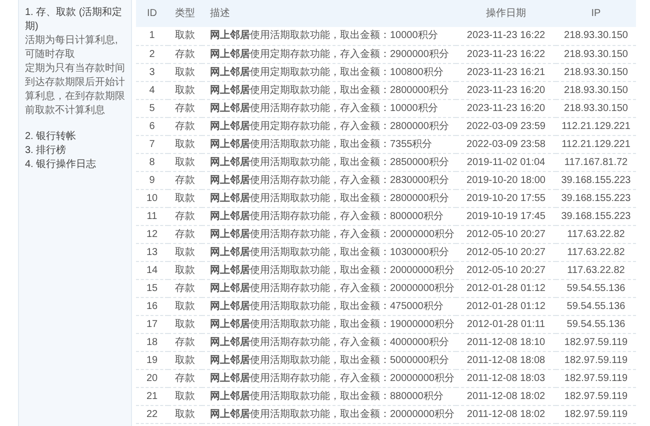 The height and width of the screenshot is (426, 650). I want to click on table-cell: 网上邻居使用活期取款功能，取出金额：5000000积分, so click(329, 360).